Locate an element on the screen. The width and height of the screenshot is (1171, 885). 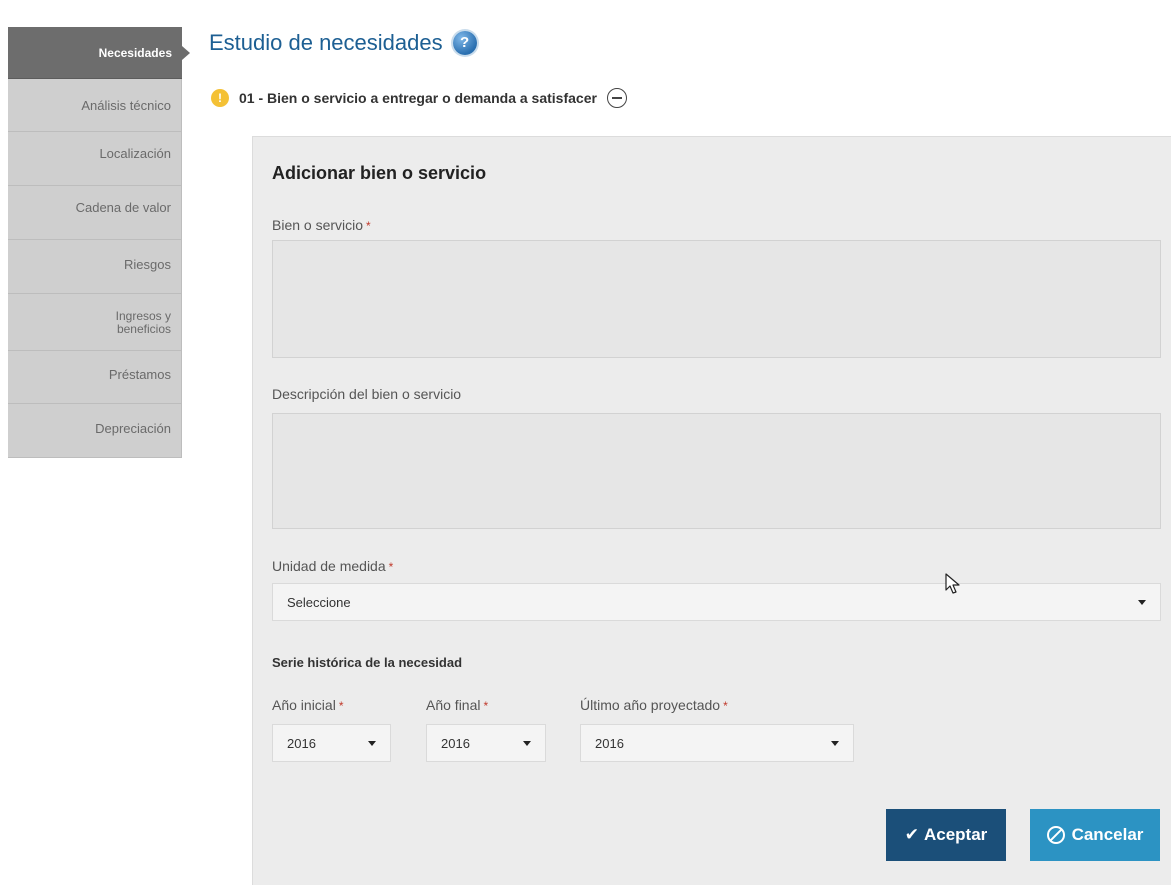
cancel-icon is located at coordinates (1055, 835).